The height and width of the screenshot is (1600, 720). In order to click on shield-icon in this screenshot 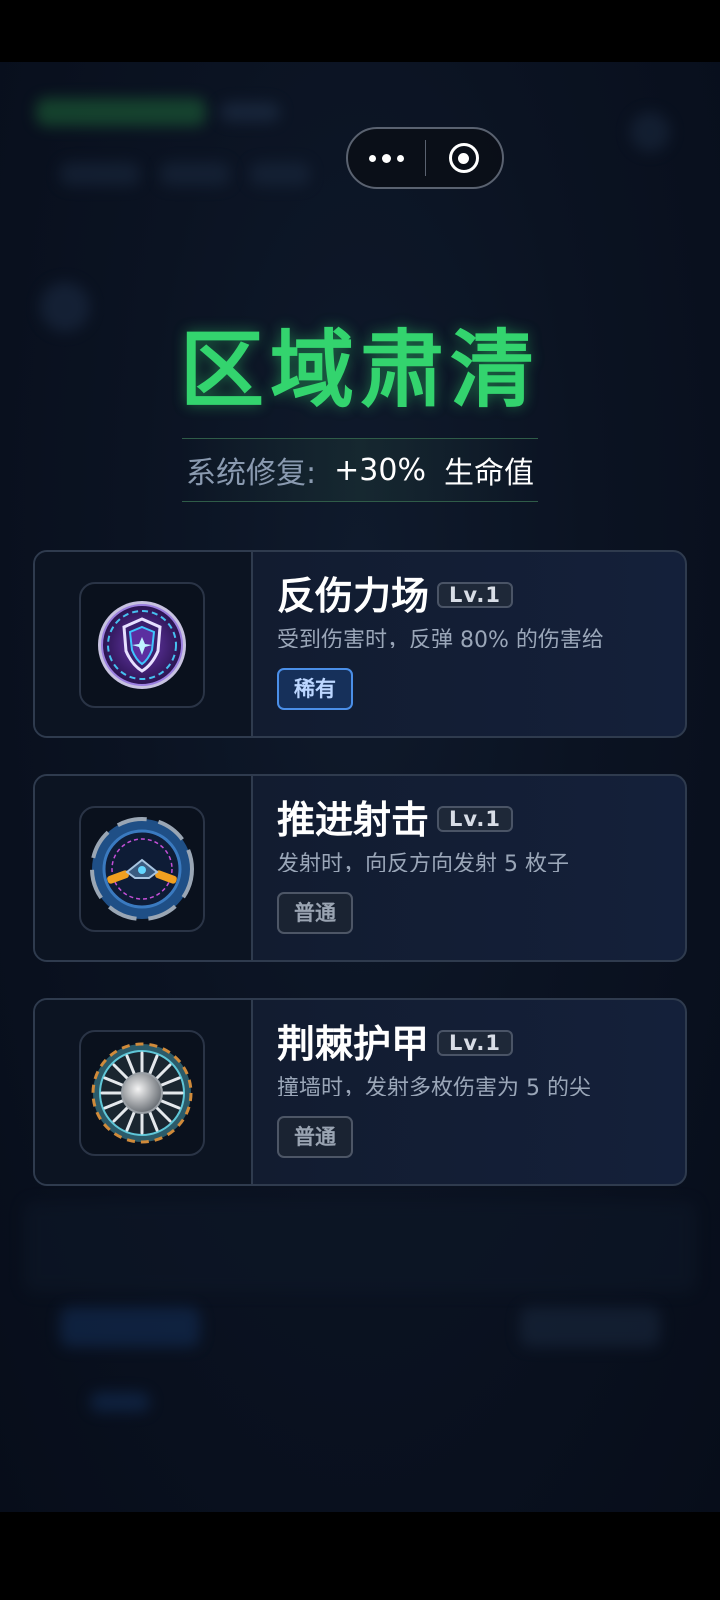, I will do `click(142, 645)`.